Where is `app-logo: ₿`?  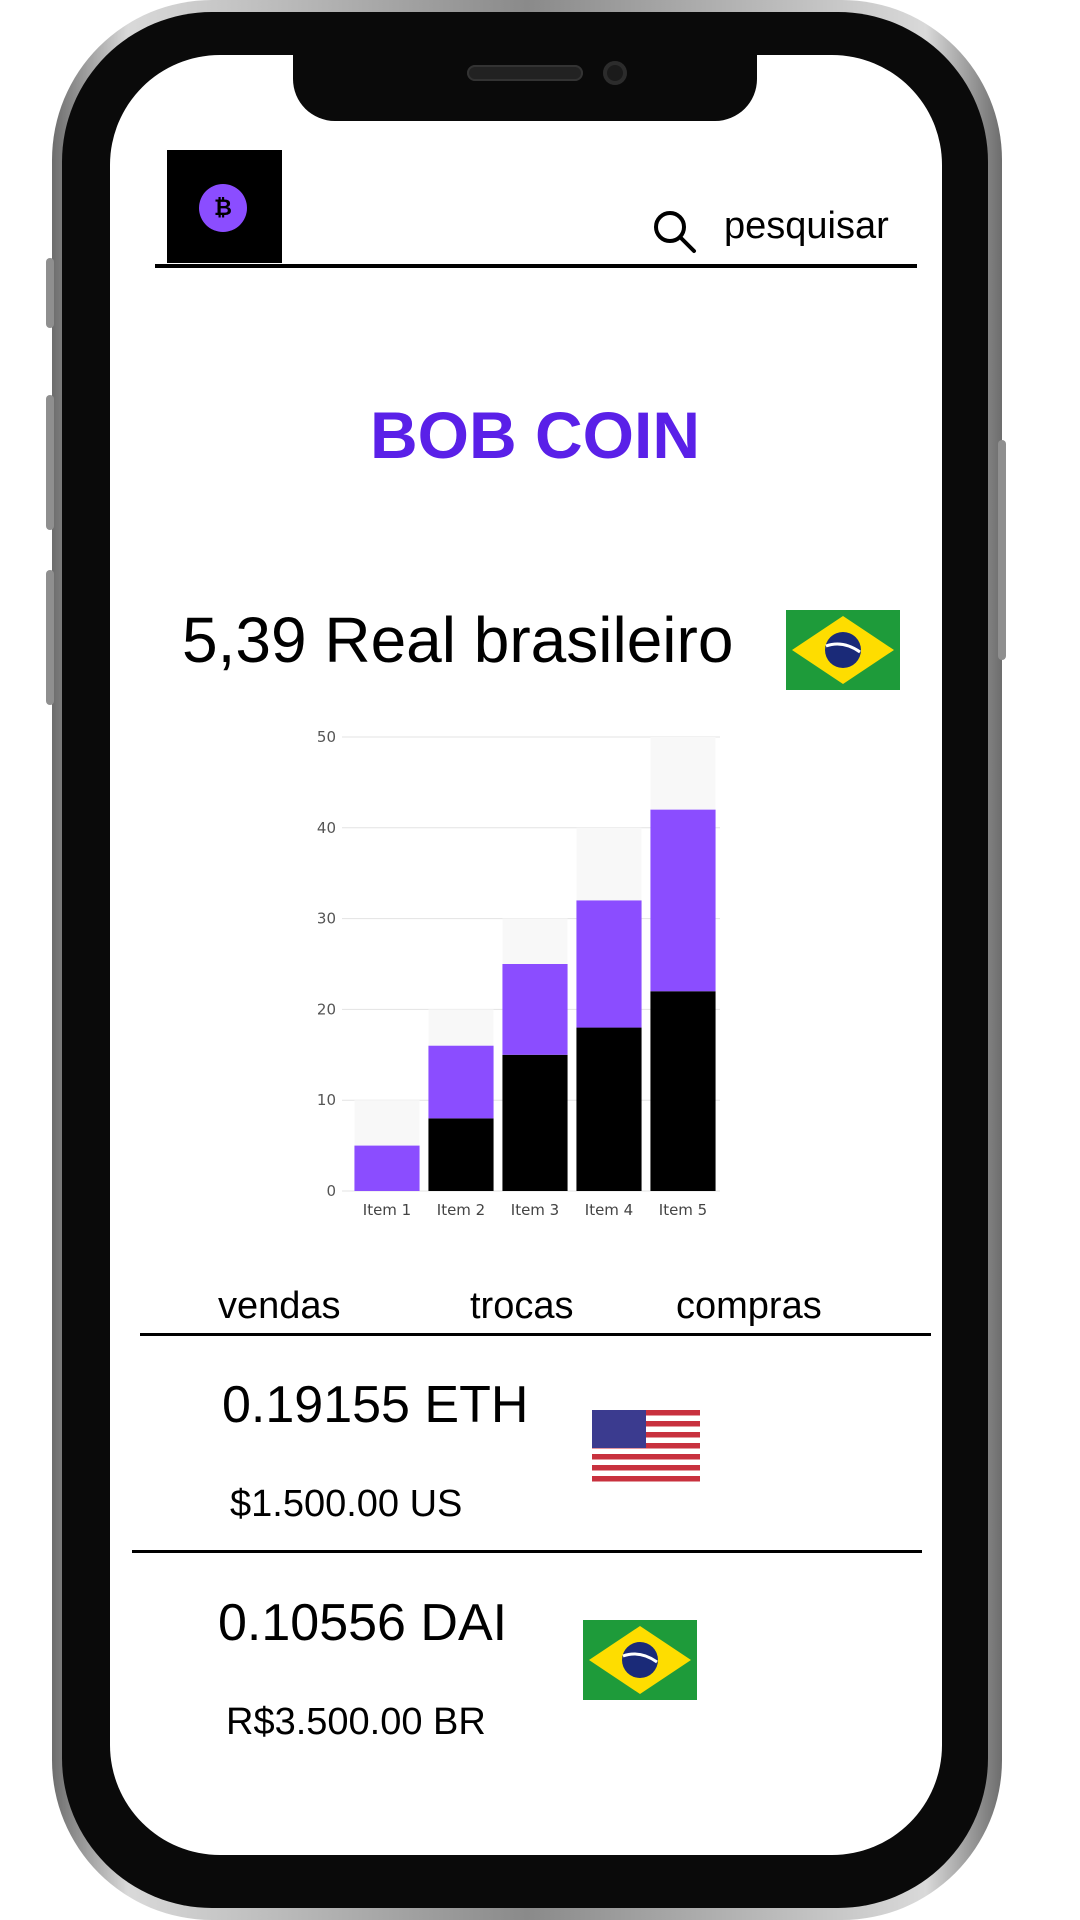 app-logo: ₿ is located at coordinates (224, 206).